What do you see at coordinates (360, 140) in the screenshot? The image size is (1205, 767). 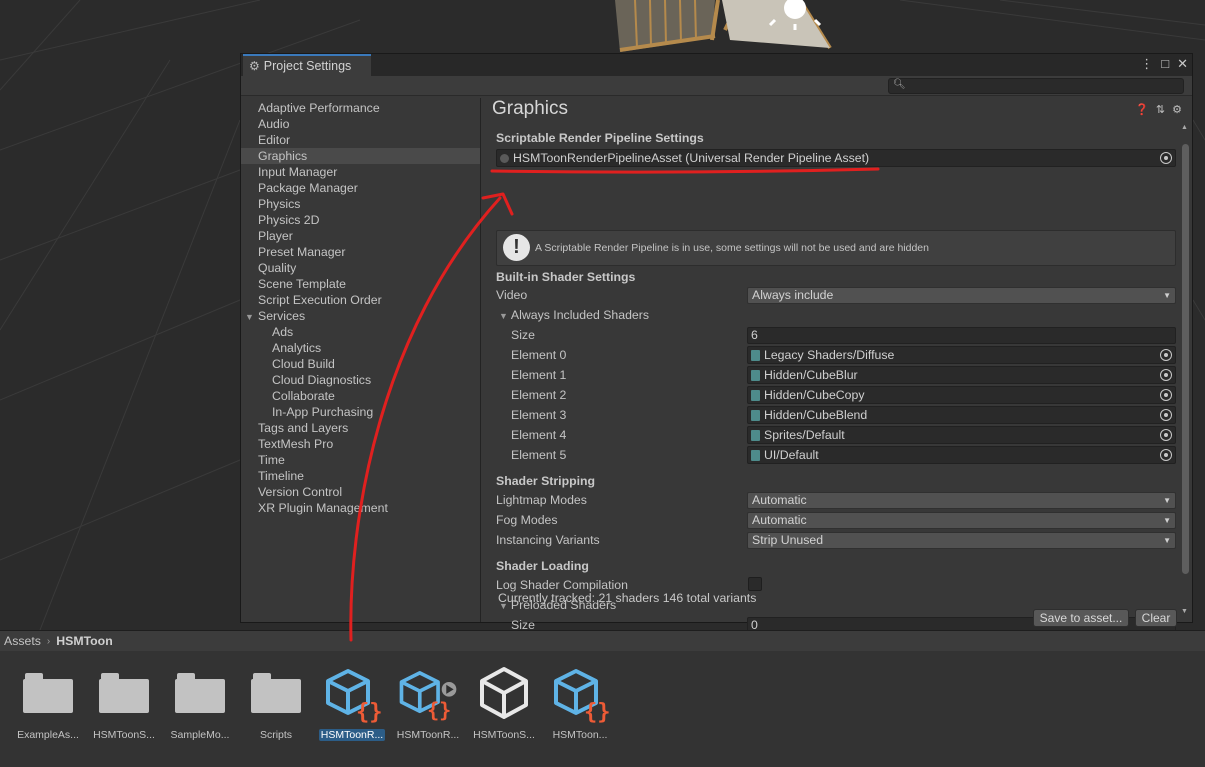 I see `sidebar-item-editor: Editor` at bounding box center [360, 140].